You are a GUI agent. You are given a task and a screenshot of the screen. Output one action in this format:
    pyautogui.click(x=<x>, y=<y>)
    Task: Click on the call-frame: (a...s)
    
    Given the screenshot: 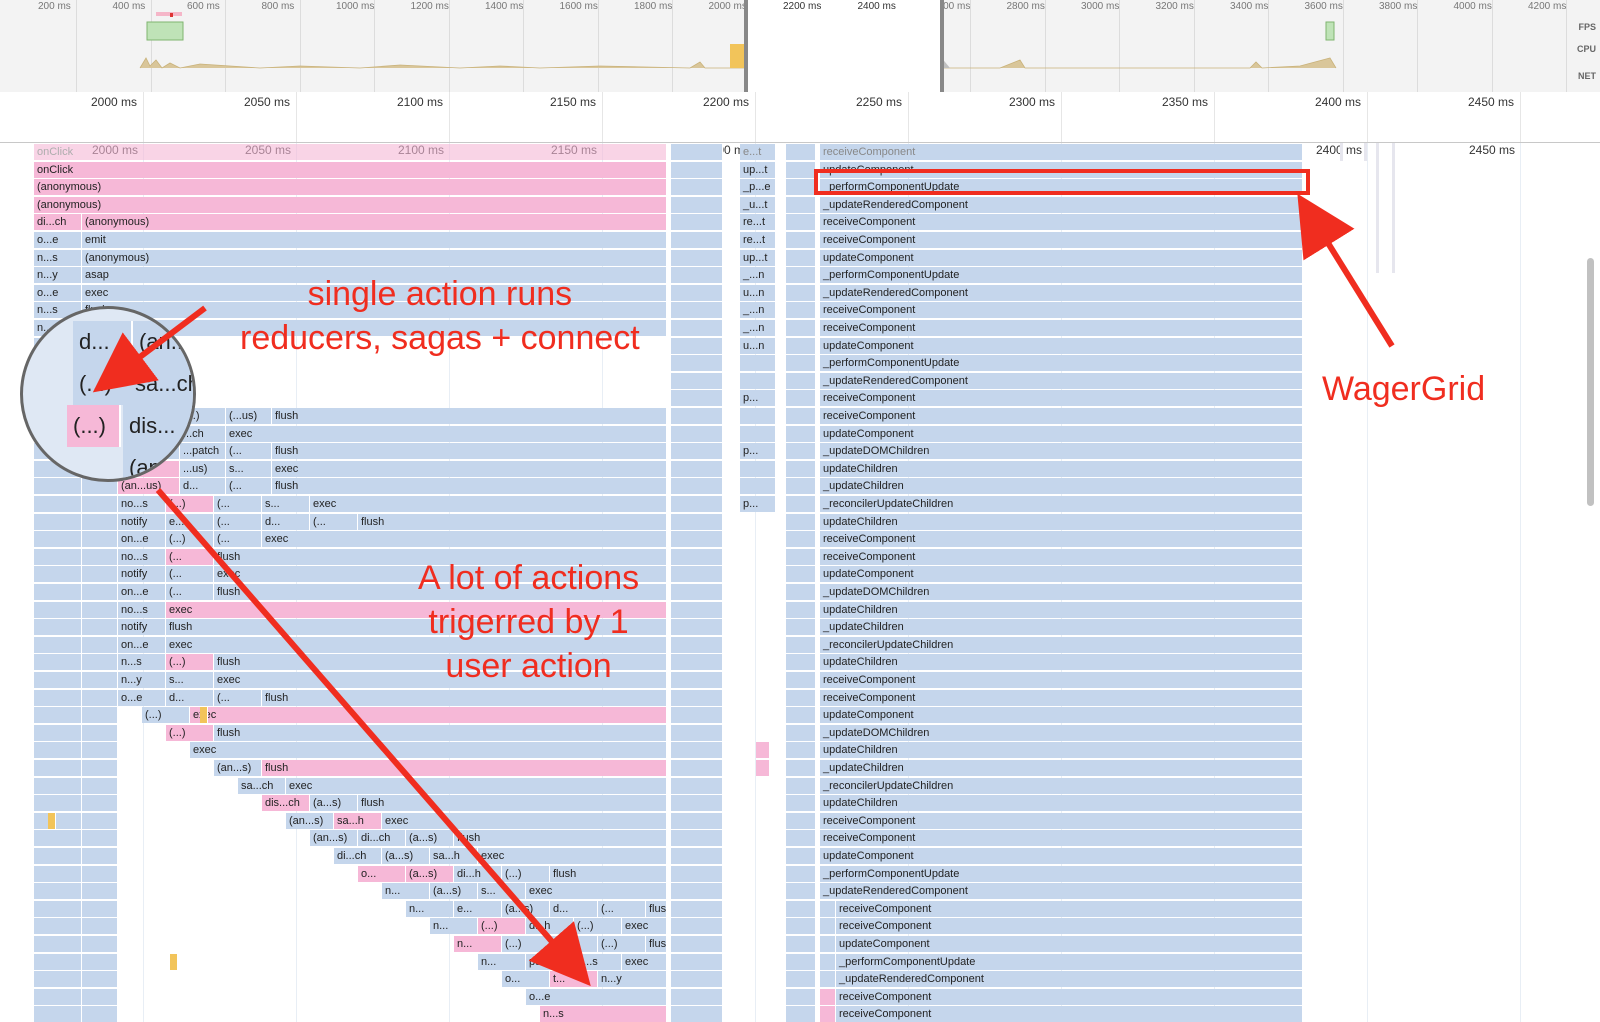 What is the action you would take?
    pyautogui.click(x=526, y=908)
    